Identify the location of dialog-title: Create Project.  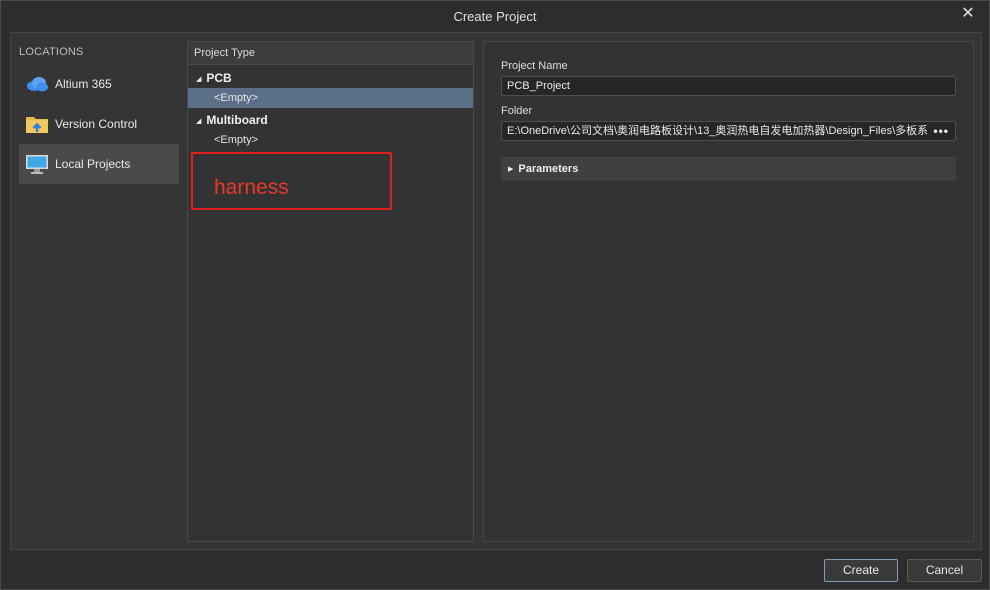
(495, 16).